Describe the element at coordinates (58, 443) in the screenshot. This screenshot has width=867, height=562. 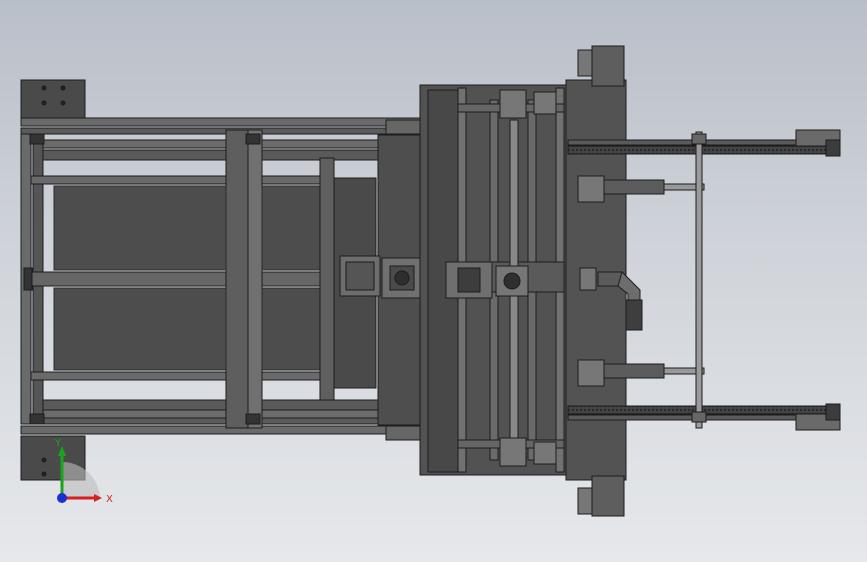
I see `triad-y-label: Y` at that location.